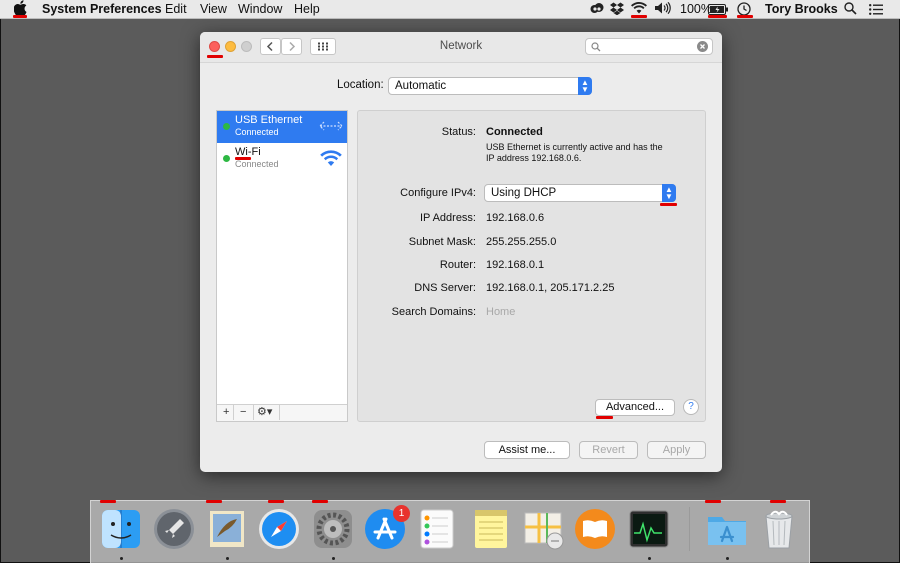 This screenshot has width=900, height=563. What do you see at coordinates (227, 529) in the screenshot?
I see `mail-icon` at bounding box center [227, 529].